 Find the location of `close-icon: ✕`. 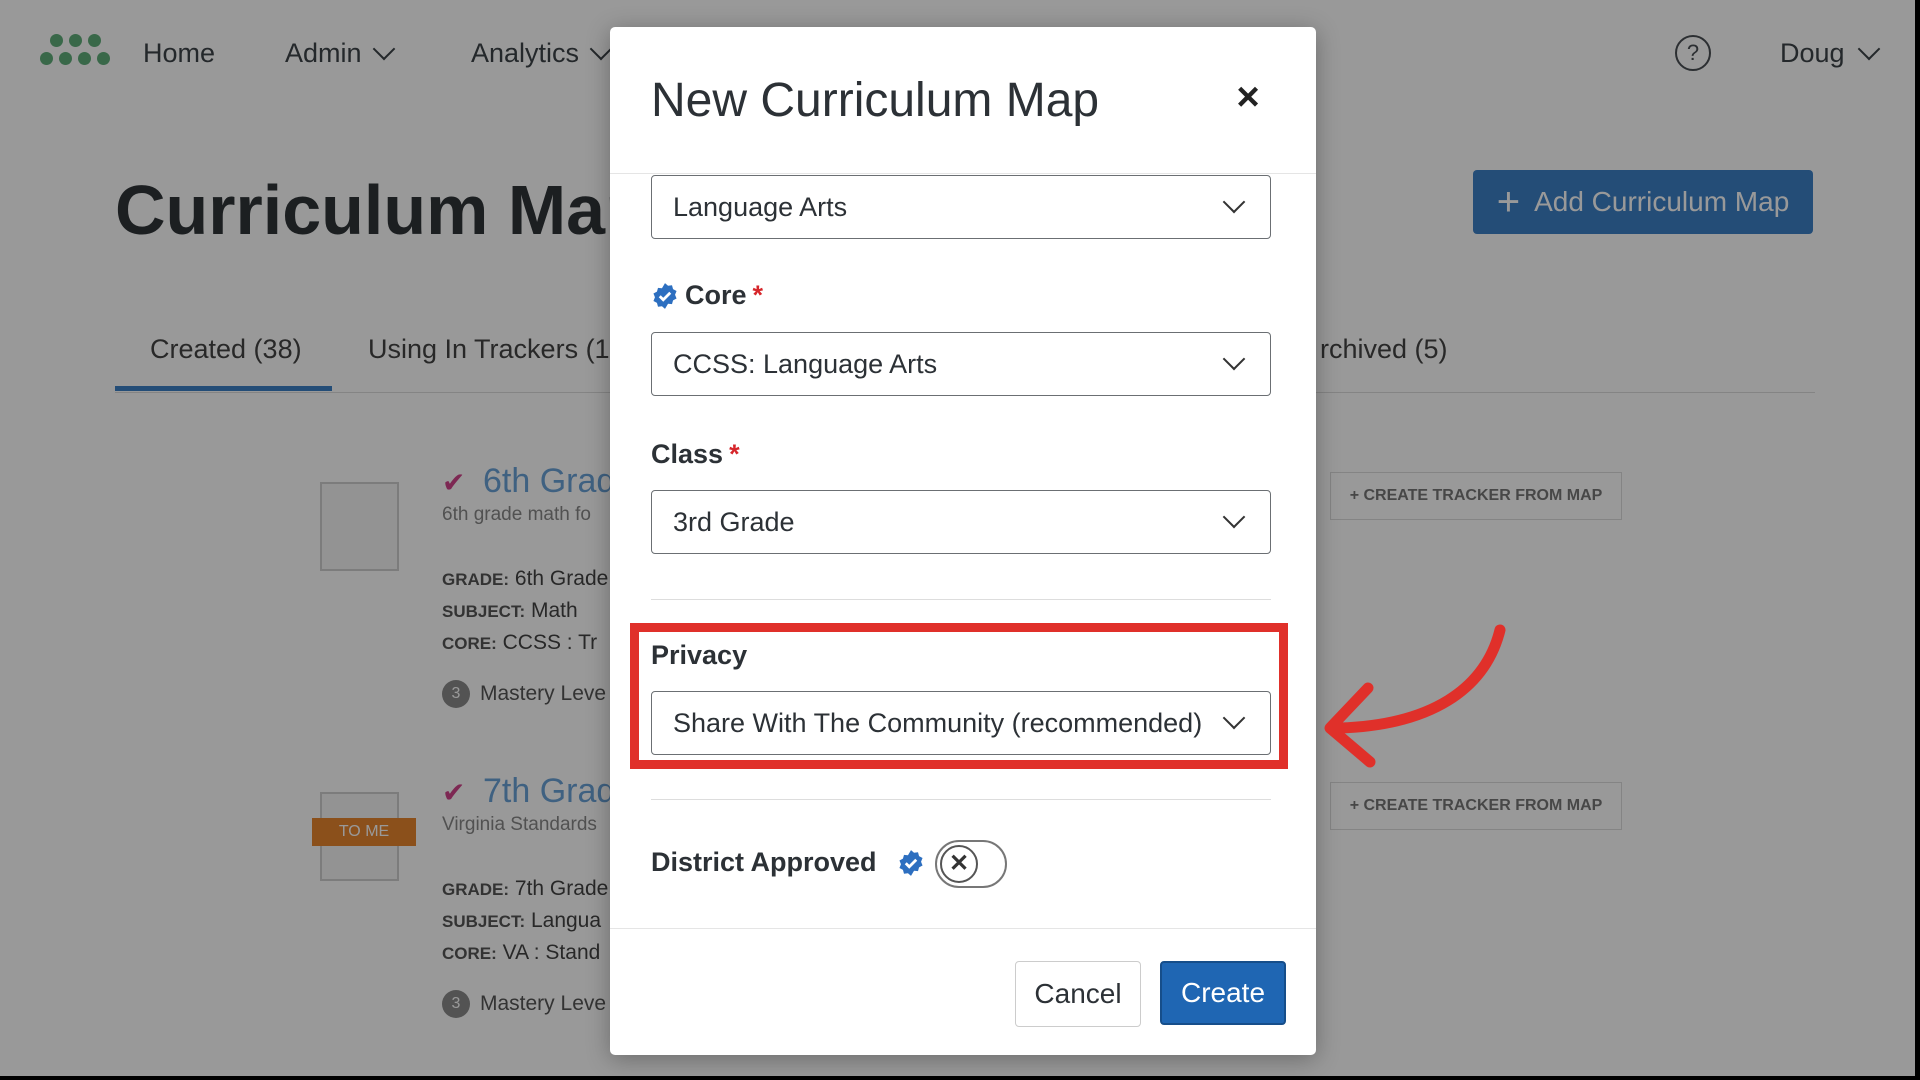

close-icon: ✕ is located at coordinates (959, 864).